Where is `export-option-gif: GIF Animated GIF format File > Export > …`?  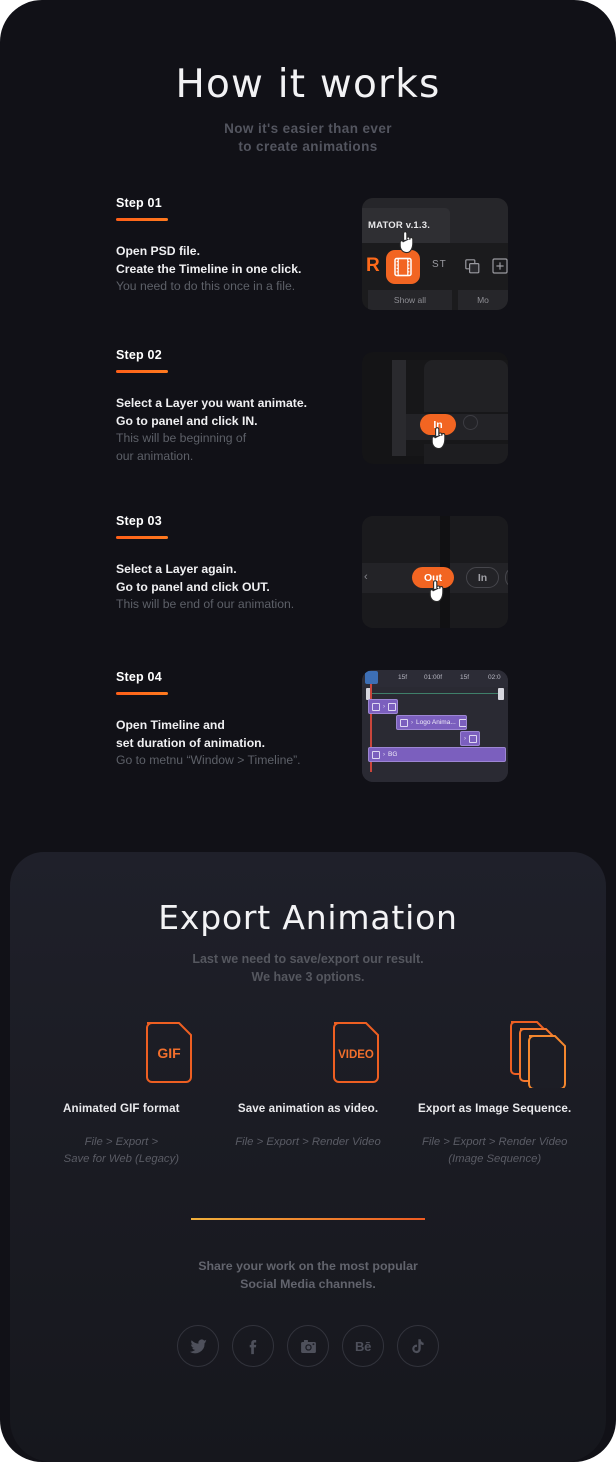
export-option-gif: GIF Animated GIF format File > Export > … is located at coordinates (121, 1094).